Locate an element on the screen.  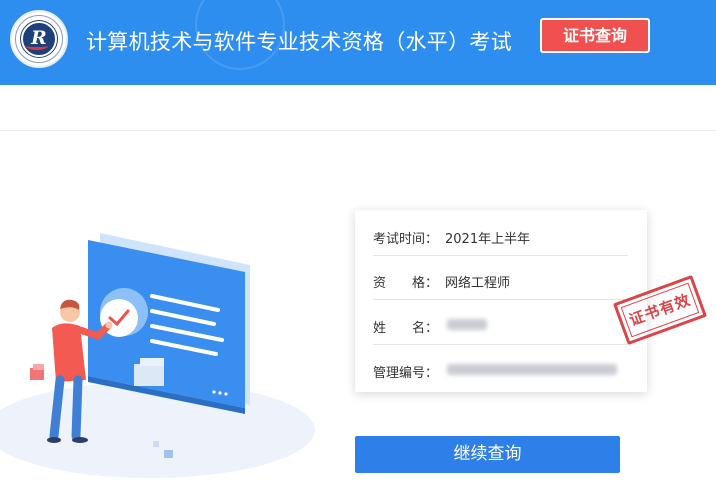
qualification-label: 资 格： is located at coordinates (406, 283).